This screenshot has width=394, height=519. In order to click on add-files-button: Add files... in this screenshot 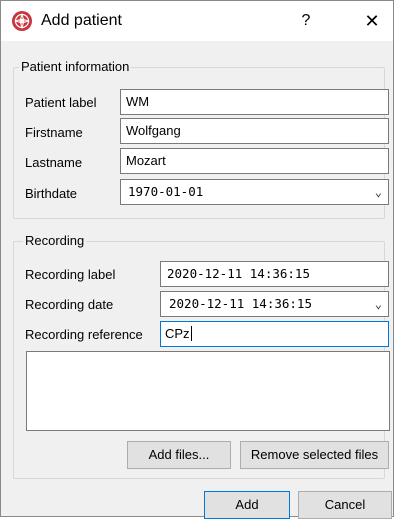, I will do `click(179, 455)`.